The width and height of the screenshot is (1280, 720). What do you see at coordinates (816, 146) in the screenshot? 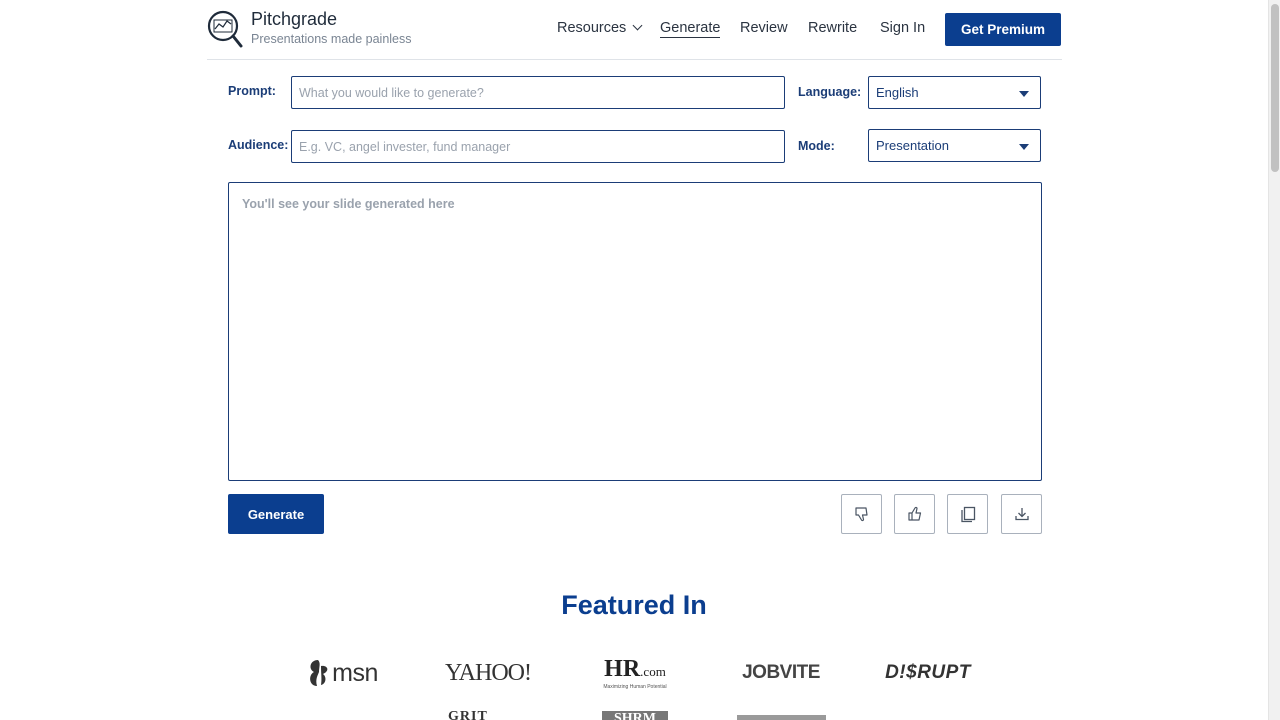
I see `mode-label: Mode:` at bounding box center [816, 146].